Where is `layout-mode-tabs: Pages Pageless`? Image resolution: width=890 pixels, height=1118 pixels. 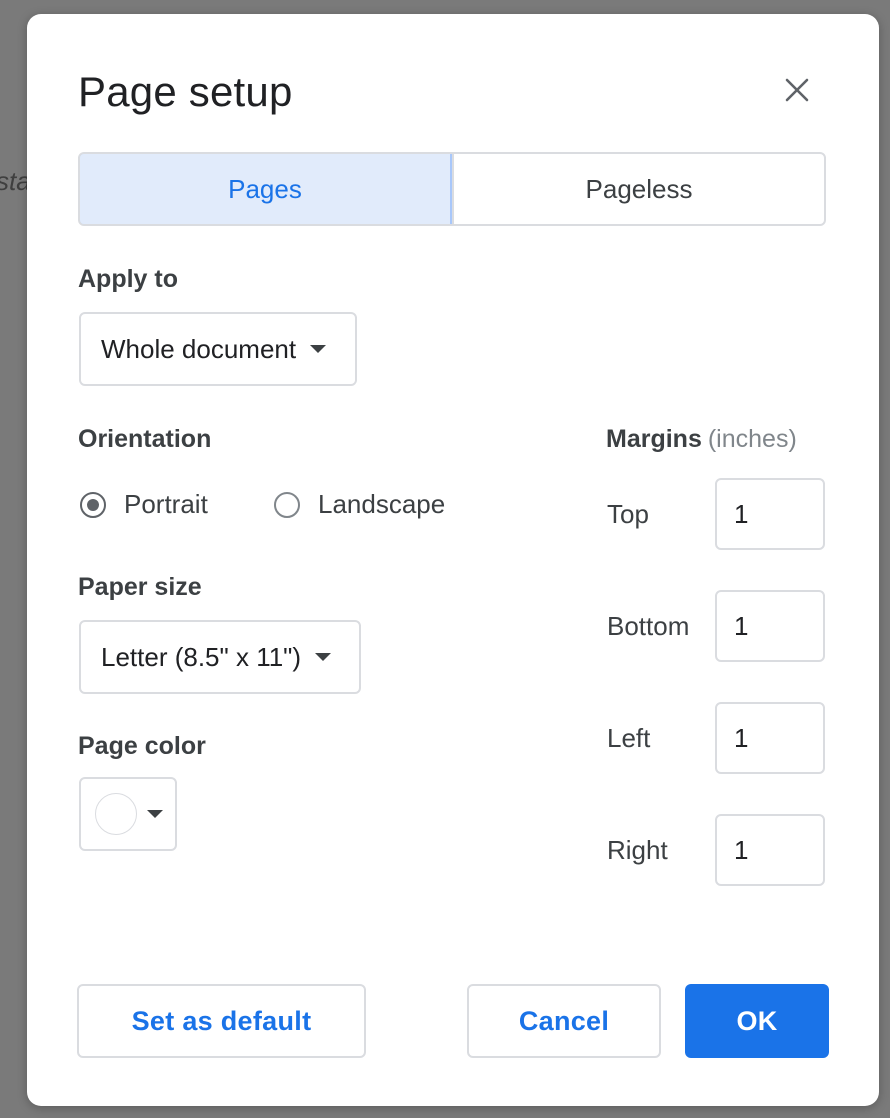 layout-mode-tabs: Pages Pageless is located at coordinates (452, 189).